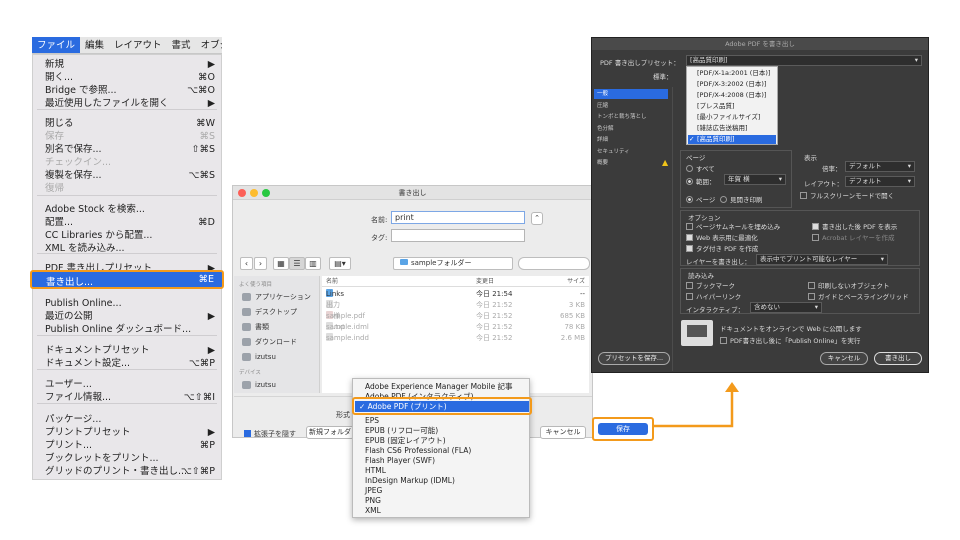  I want to click on format-item: InDesign Markup (IDML), so click(410, 481).